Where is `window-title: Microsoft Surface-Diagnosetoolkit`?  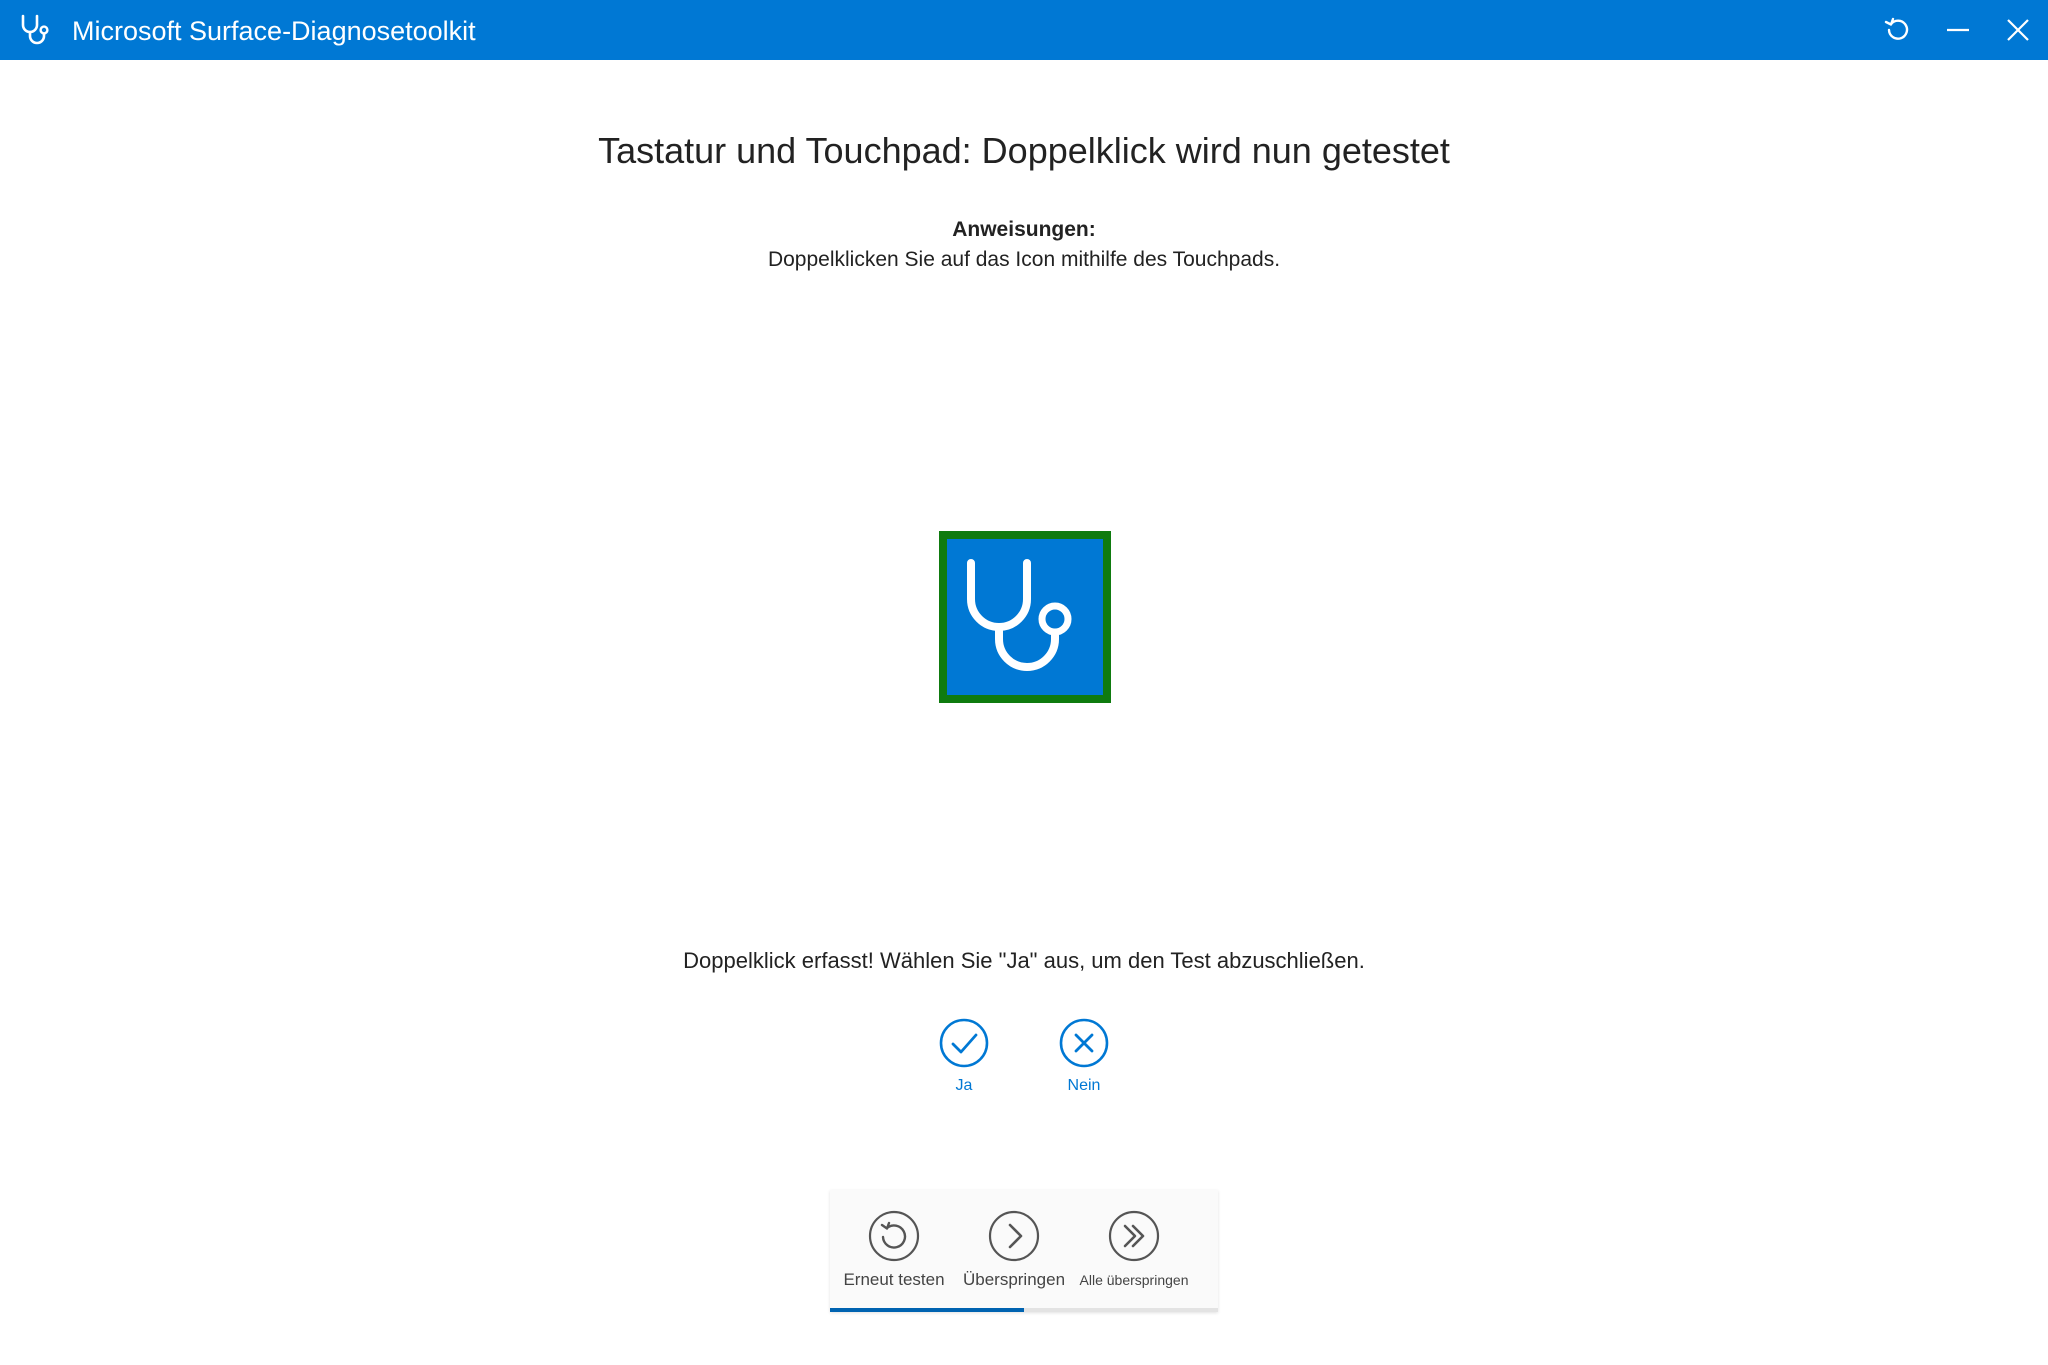
window-title: Microsoft Surface-Diagnosetoolkit is located at coordinates (274, 31).